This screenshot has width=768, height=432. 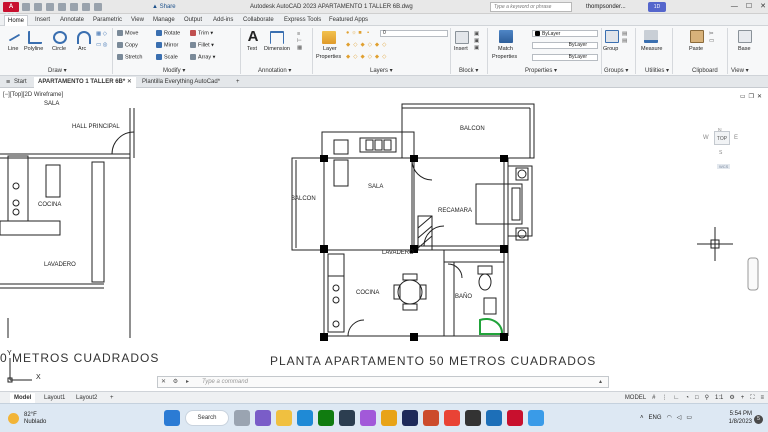 I want to click on battery-icon: ▭, so click(x=689, y=418).